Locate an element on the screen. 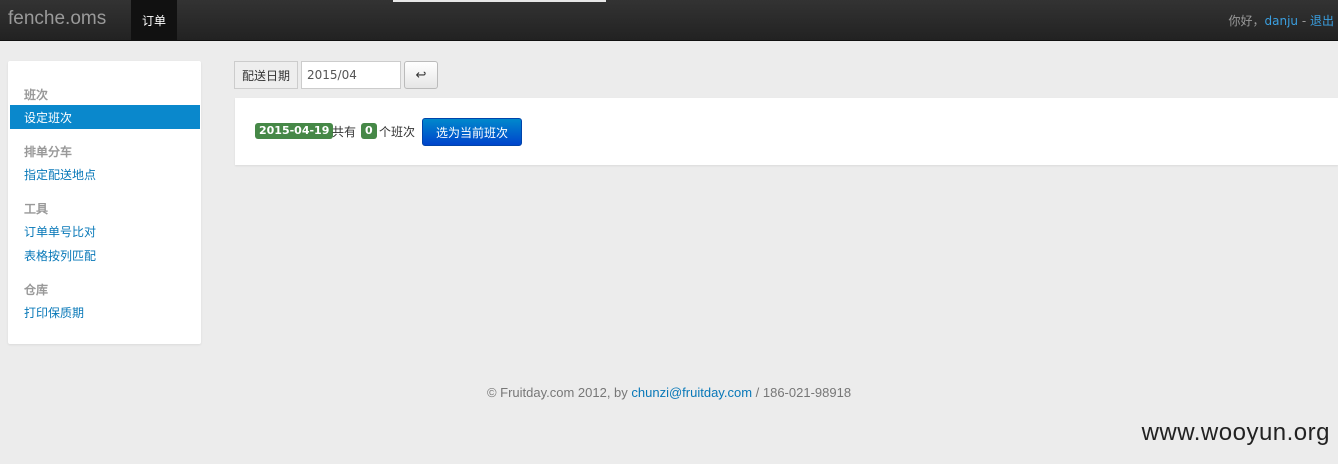 The width and height of the screenshot is (1338, 464). sidebar-header-tools: 工具 is located at coordinates (36, 209).